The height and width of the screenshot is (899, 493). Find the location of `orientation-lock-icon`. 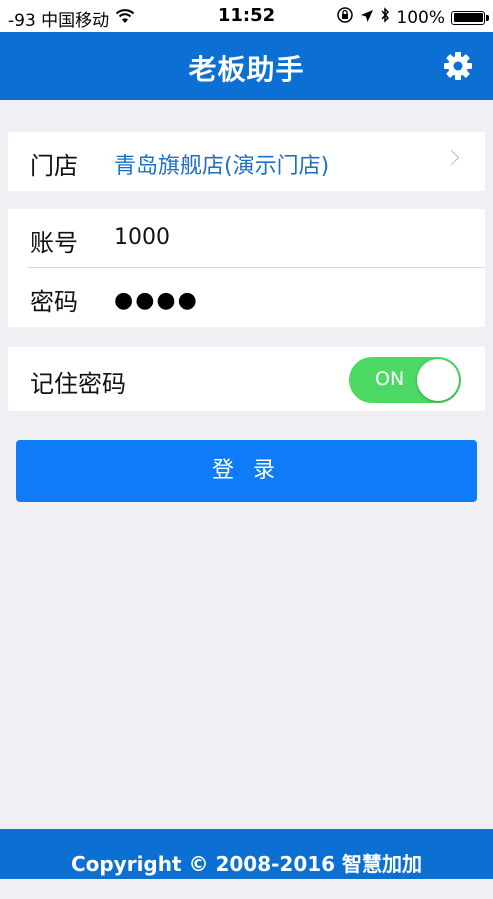

orientation-lock-icon is located at coordinates (345, 17).